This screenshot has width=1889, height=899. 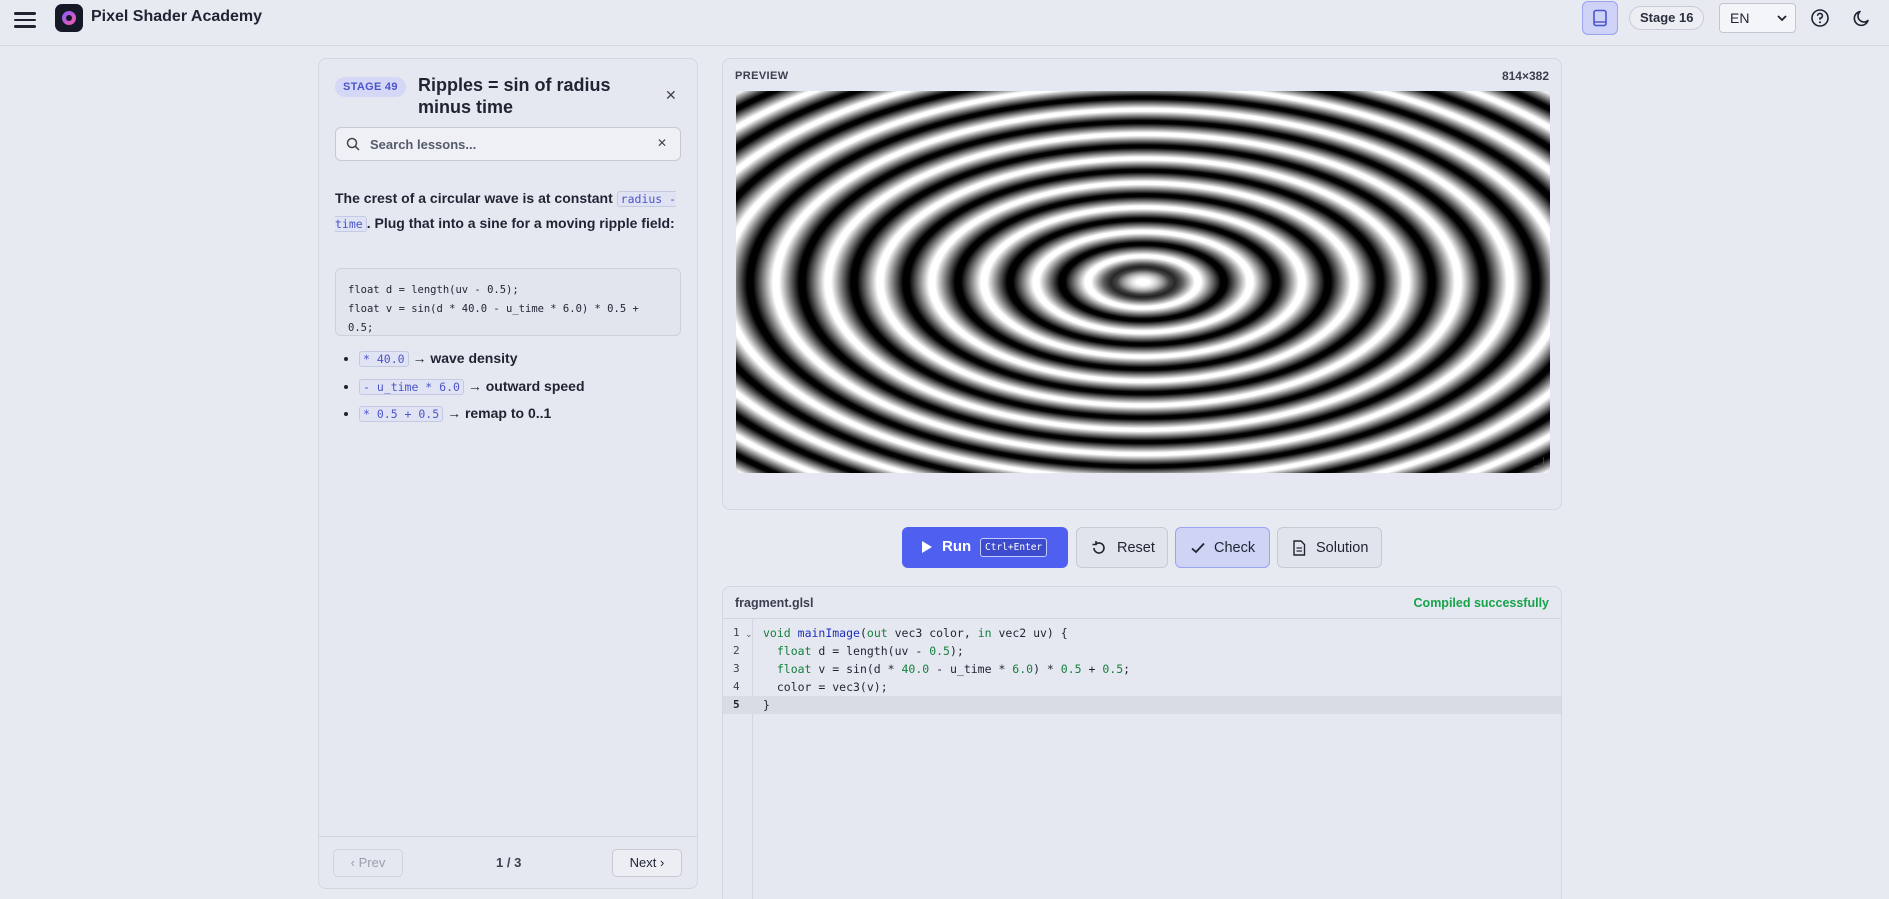 What do you see at coordinates (177, 16) in the screenshot?
I see `app-title: Pixel Shader Academy` at bounding box center [177, 16].